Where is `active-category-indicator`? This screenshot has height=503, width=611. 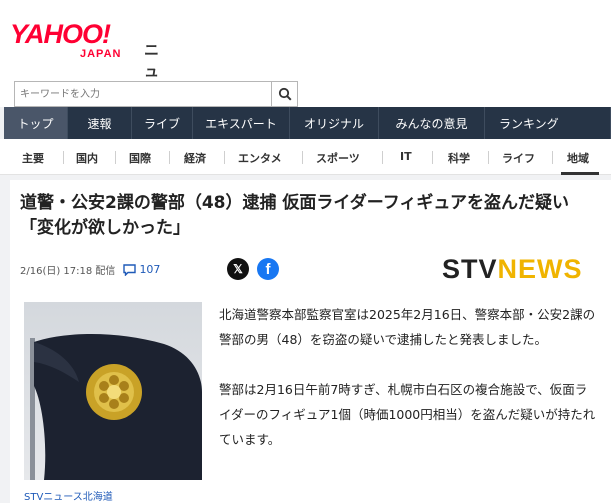 active-category-indicator is located at coordinates (580, 173).